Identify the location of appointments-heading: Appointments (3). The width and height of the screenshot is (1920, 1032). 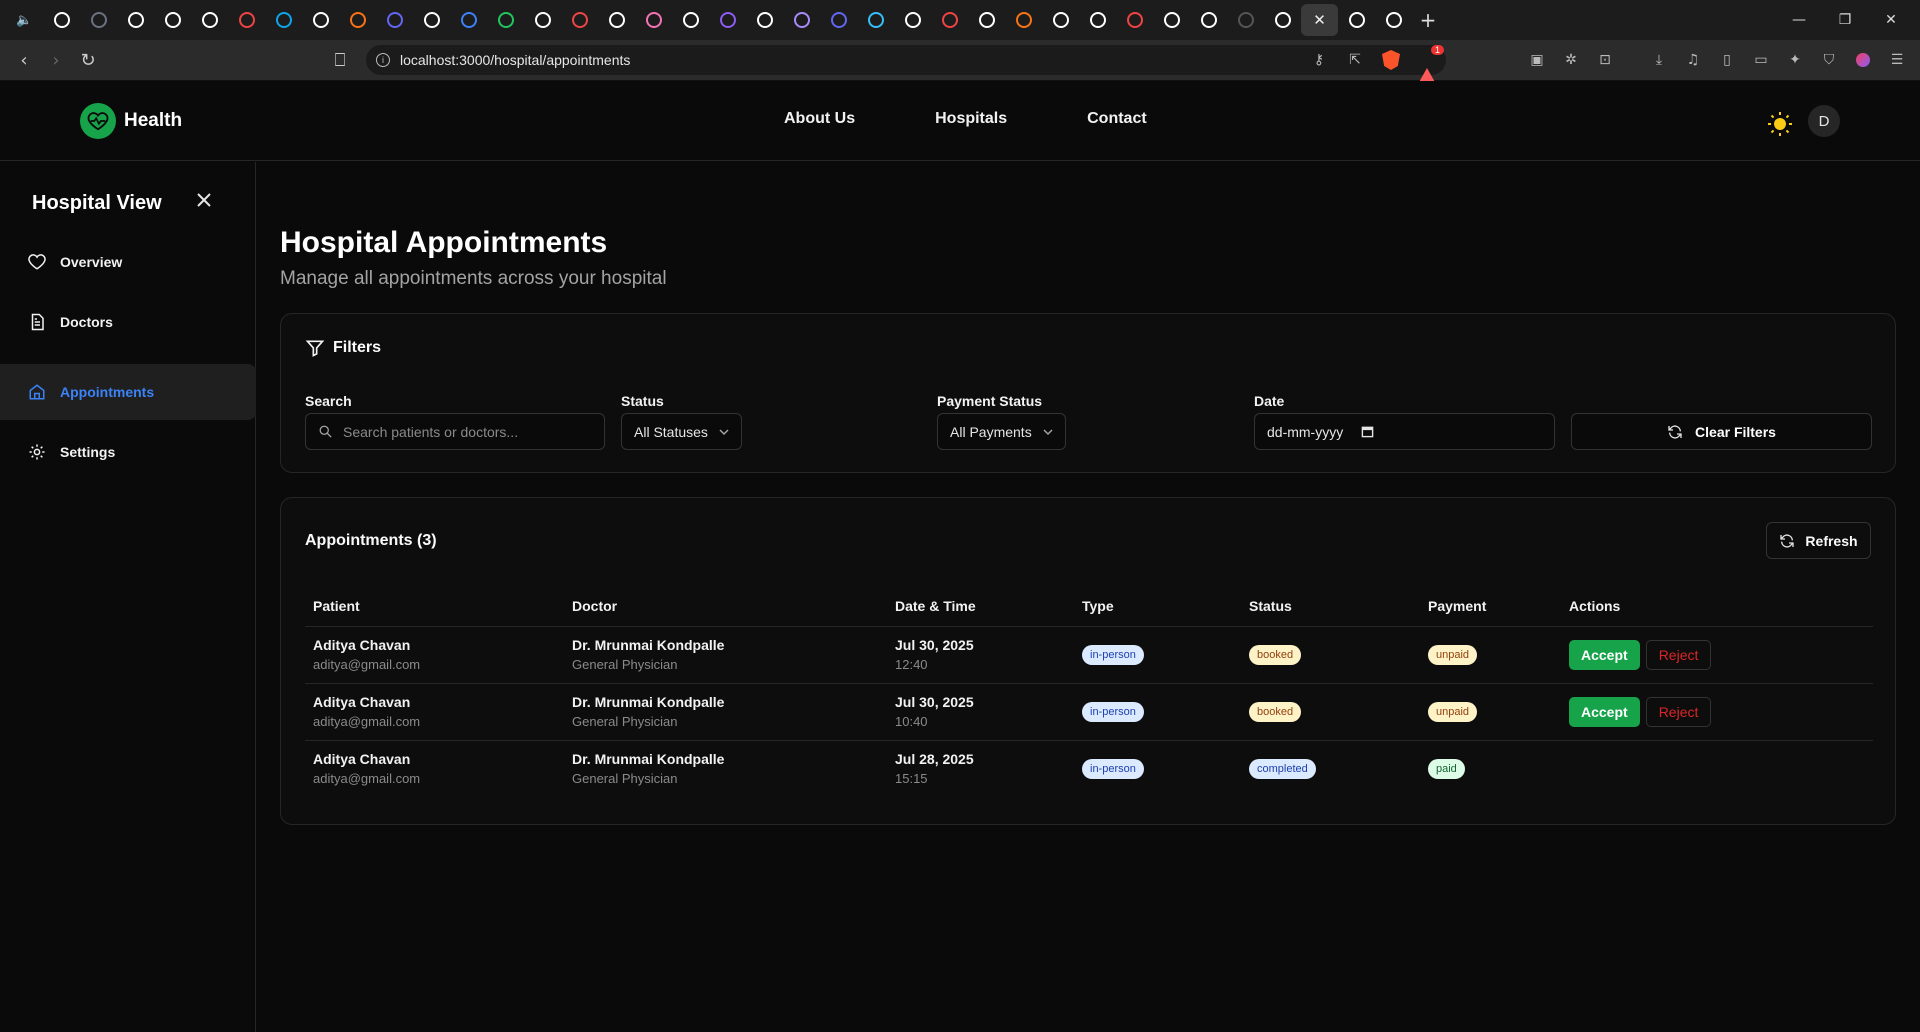
(371, 540).